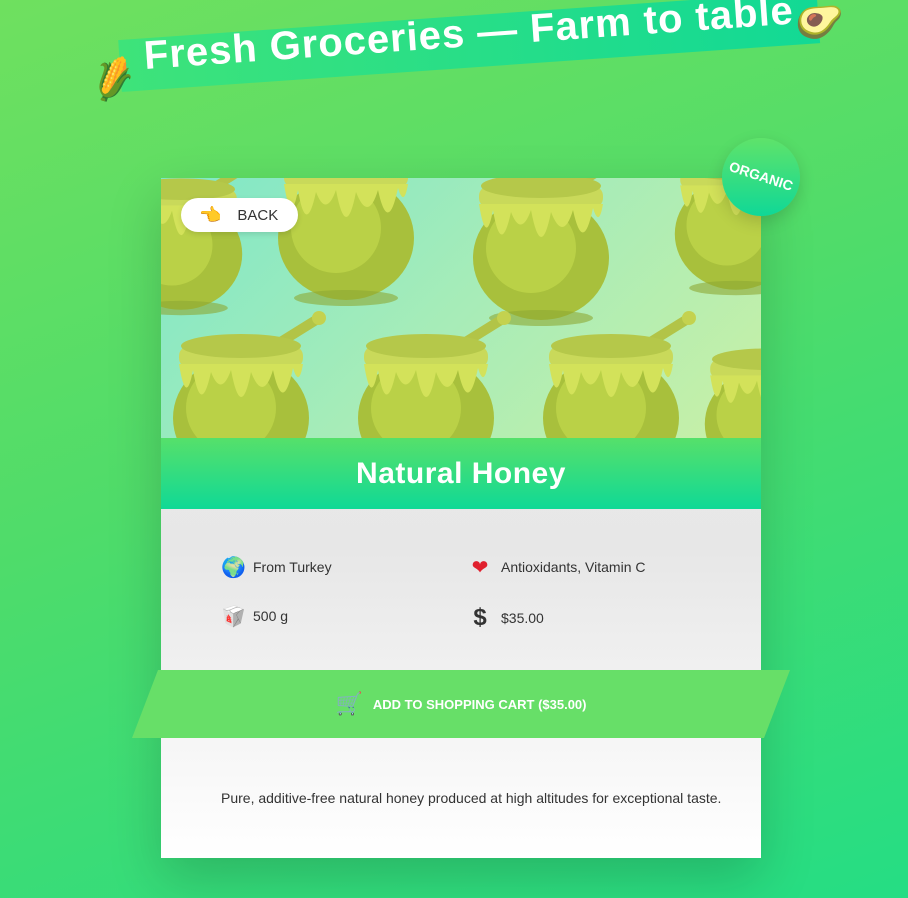 Image resolution: width=908 pixels, height=898 pixels. What do you see at coordinates (480, 617) in the screenshot?
I see `dollar-icon: $` at bounding box center [480, 617].